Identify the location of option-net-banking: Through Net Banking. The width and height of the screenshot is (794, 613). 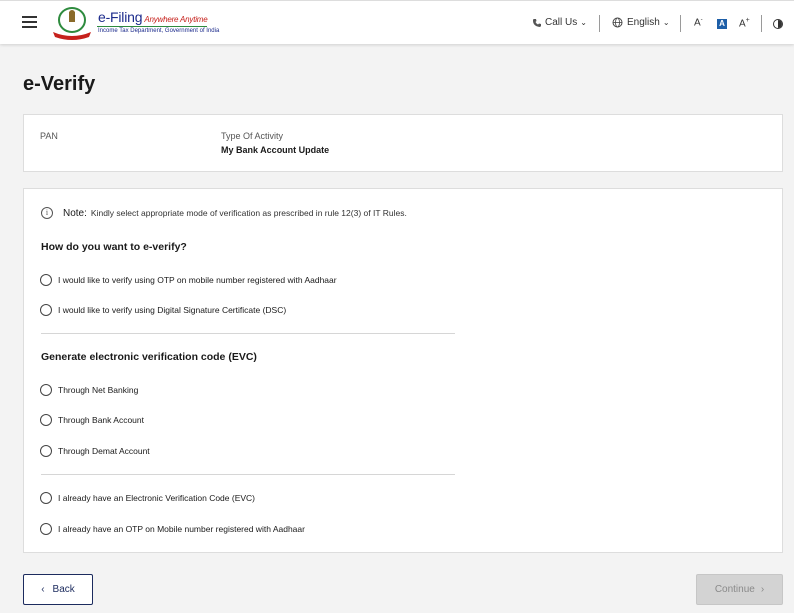
(89, 390).